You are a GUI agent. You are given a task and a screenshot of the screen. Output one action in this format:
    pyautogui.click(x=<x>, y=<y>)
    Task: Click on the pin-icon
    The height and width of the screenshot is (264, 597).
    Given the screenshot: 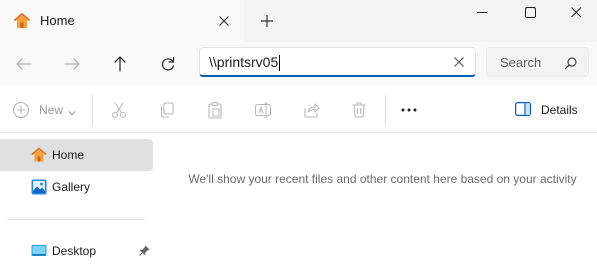 What is the action you would take?
    pyautogui.click(x=144, y=250)
    